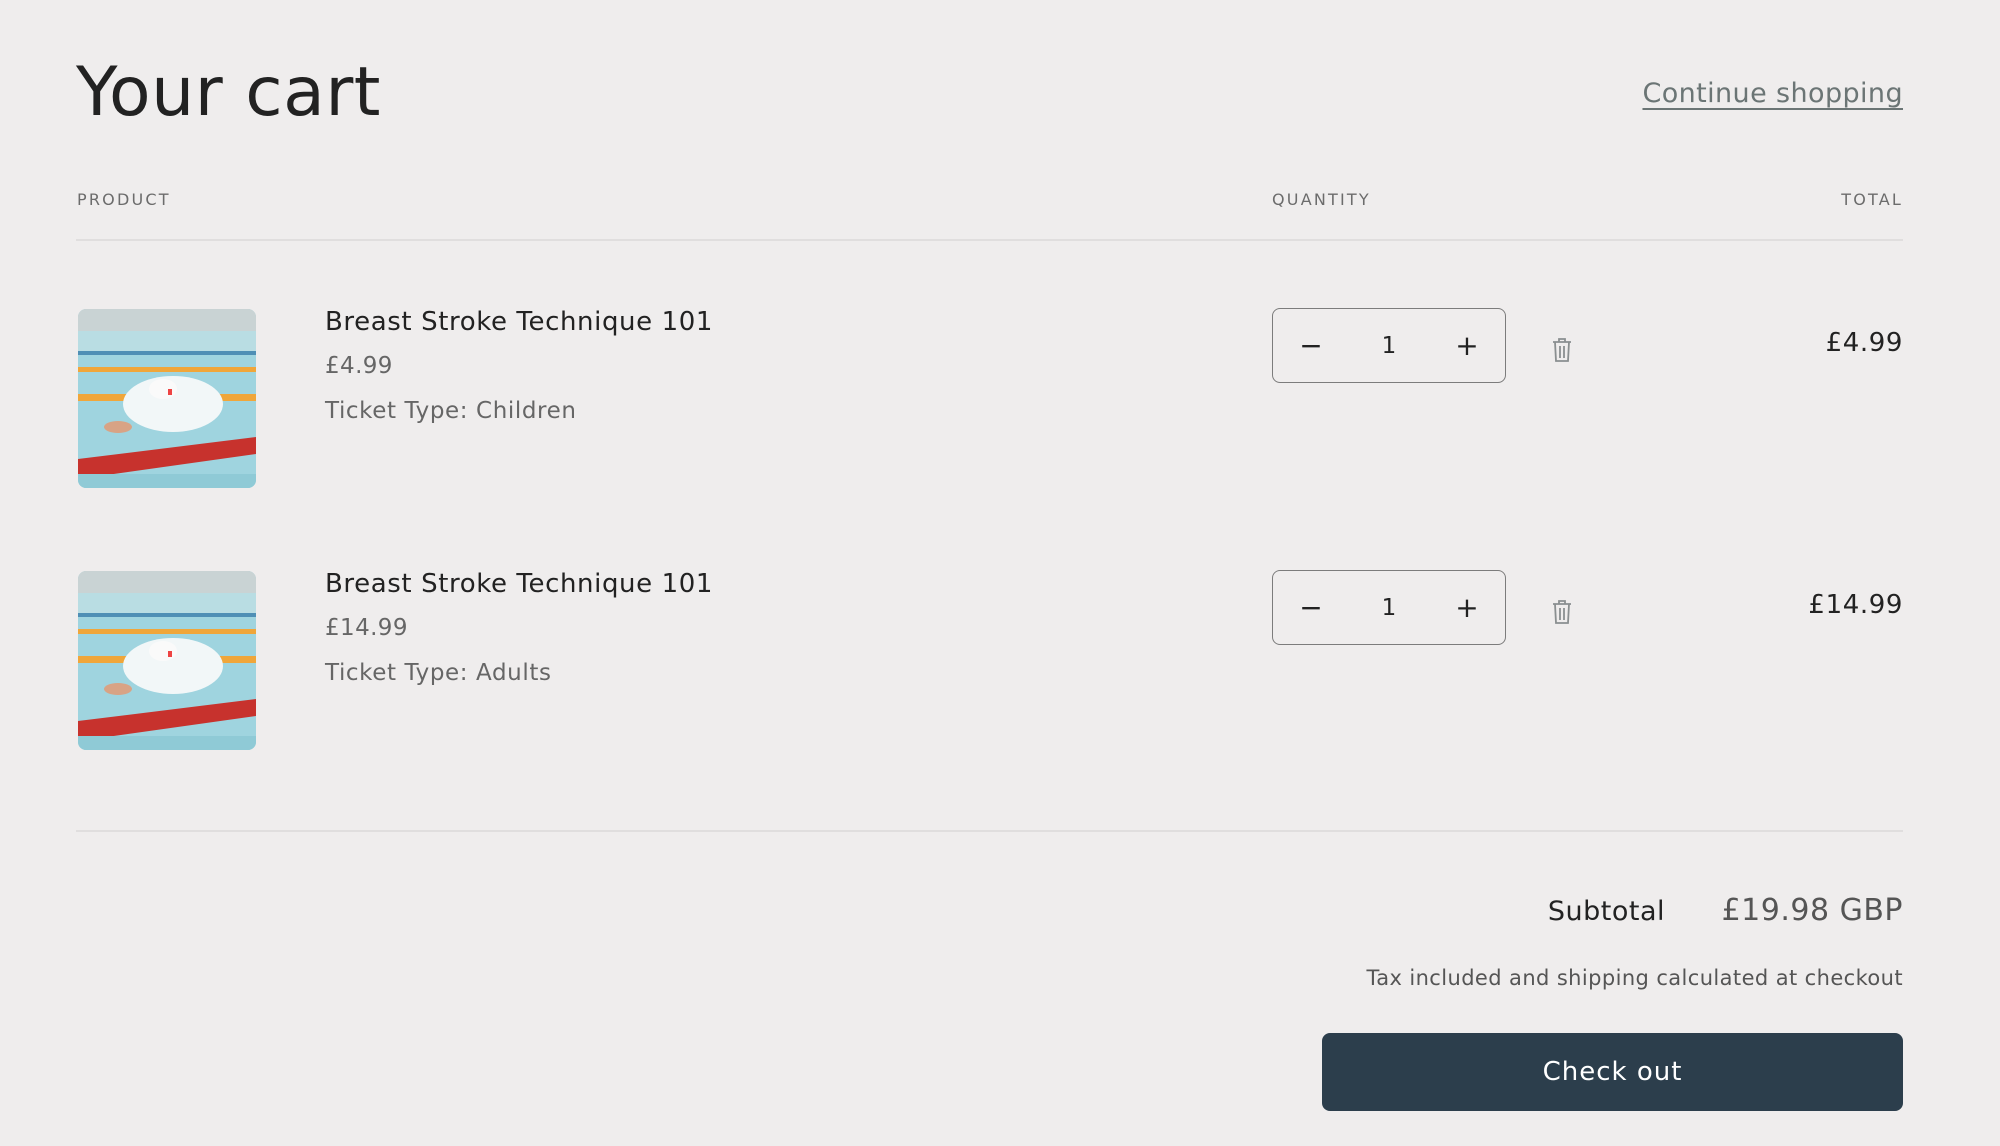  What do you see at coordinates (1612, 1072) in the screenshot?
I see `checkout-button: Check out` at bounding box center [1612, 1072].